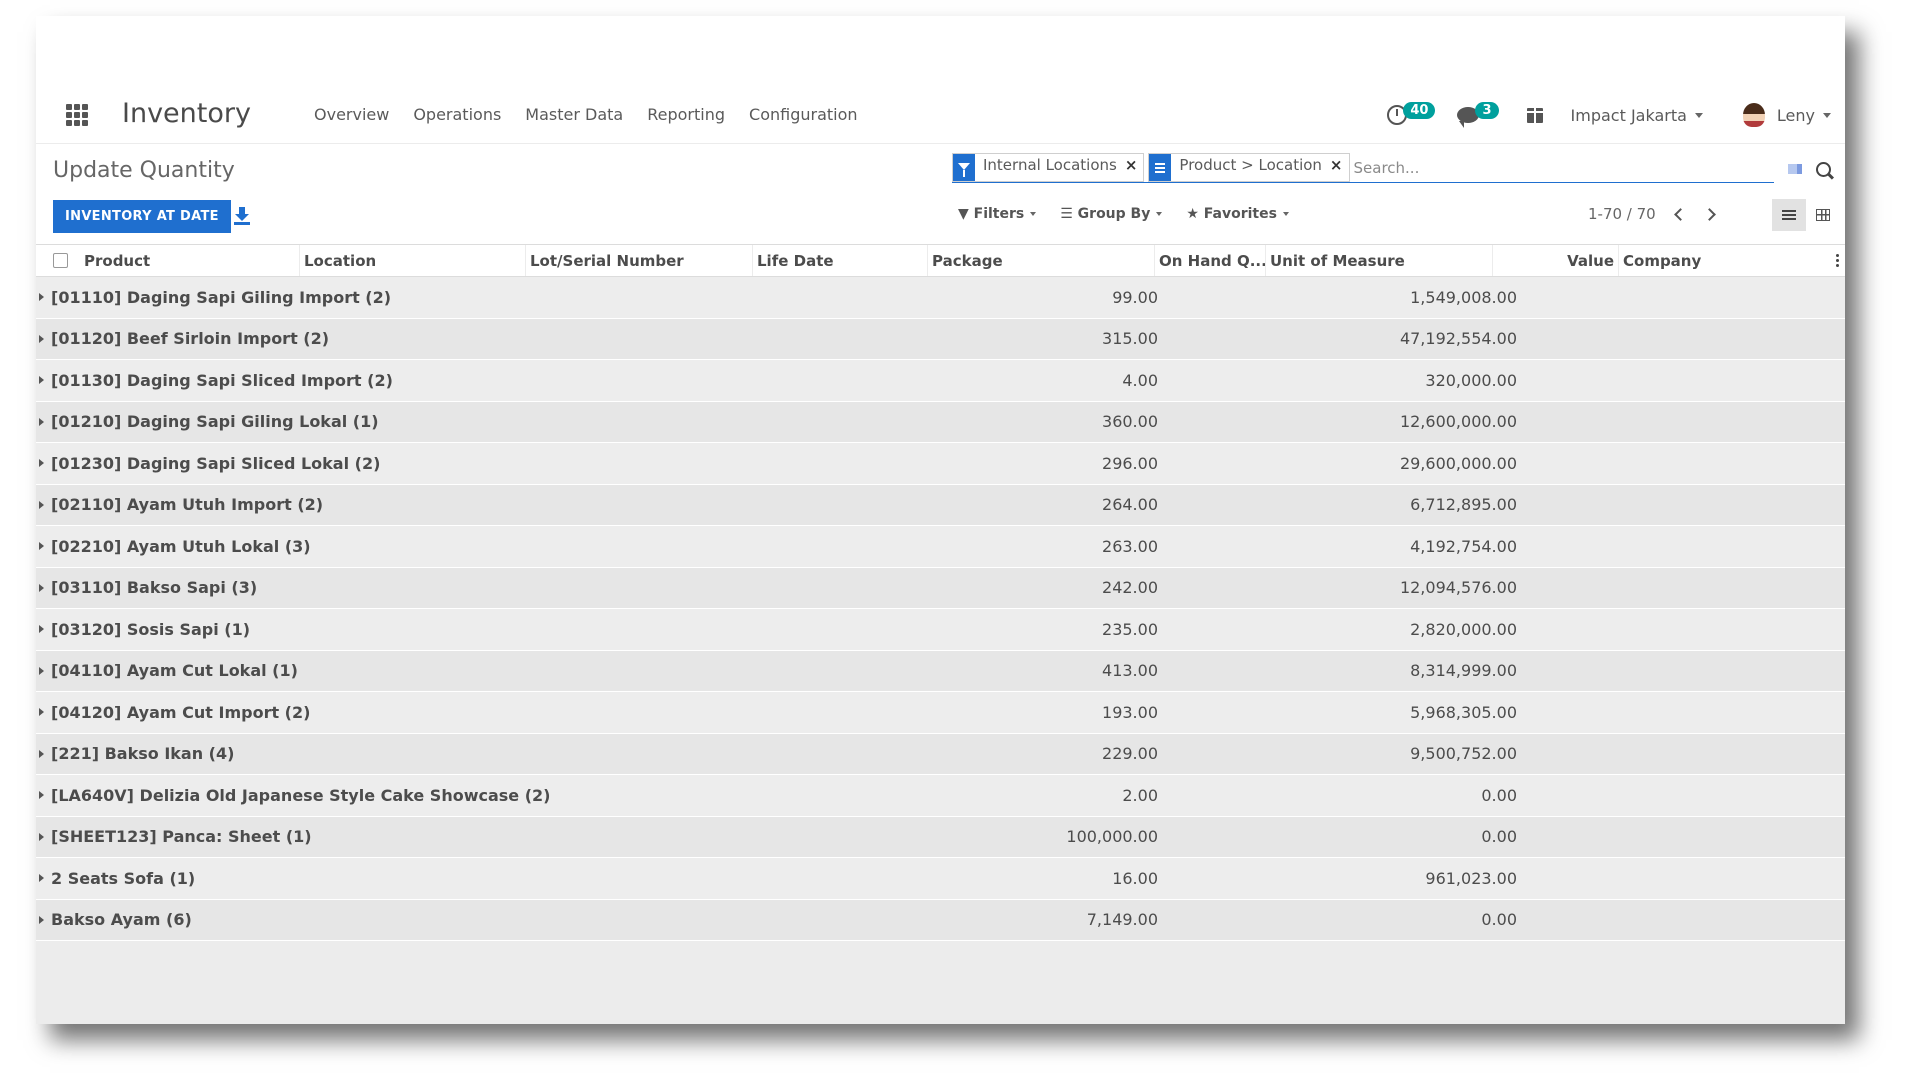  What do you see at coordinates (143, 754) in the screenshot?
I see `group-name: [221] Bakso Ikan (4)` at bounding box center [143, 754].